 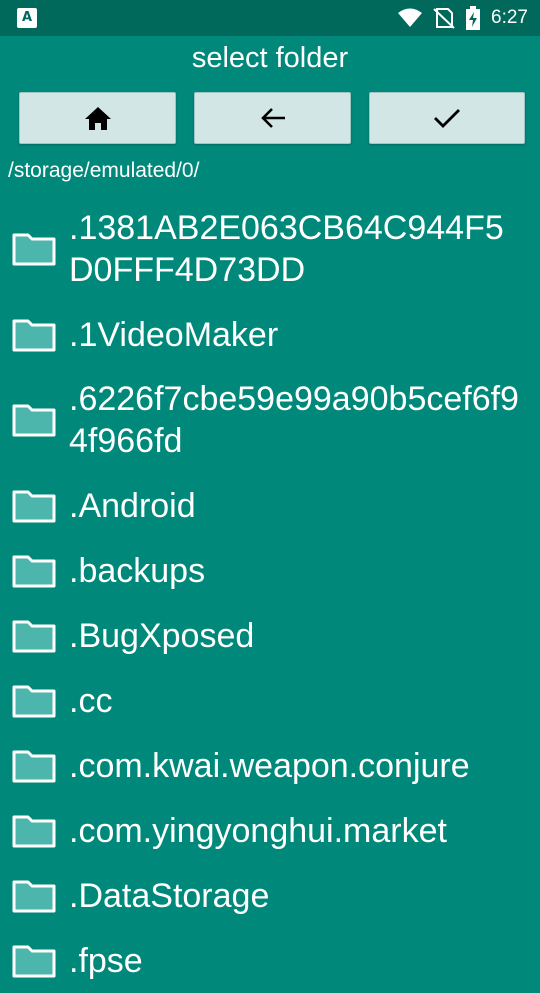 I want to click on folder-list-item: .com.yingyonghui.market, so click(x=270, y=830).